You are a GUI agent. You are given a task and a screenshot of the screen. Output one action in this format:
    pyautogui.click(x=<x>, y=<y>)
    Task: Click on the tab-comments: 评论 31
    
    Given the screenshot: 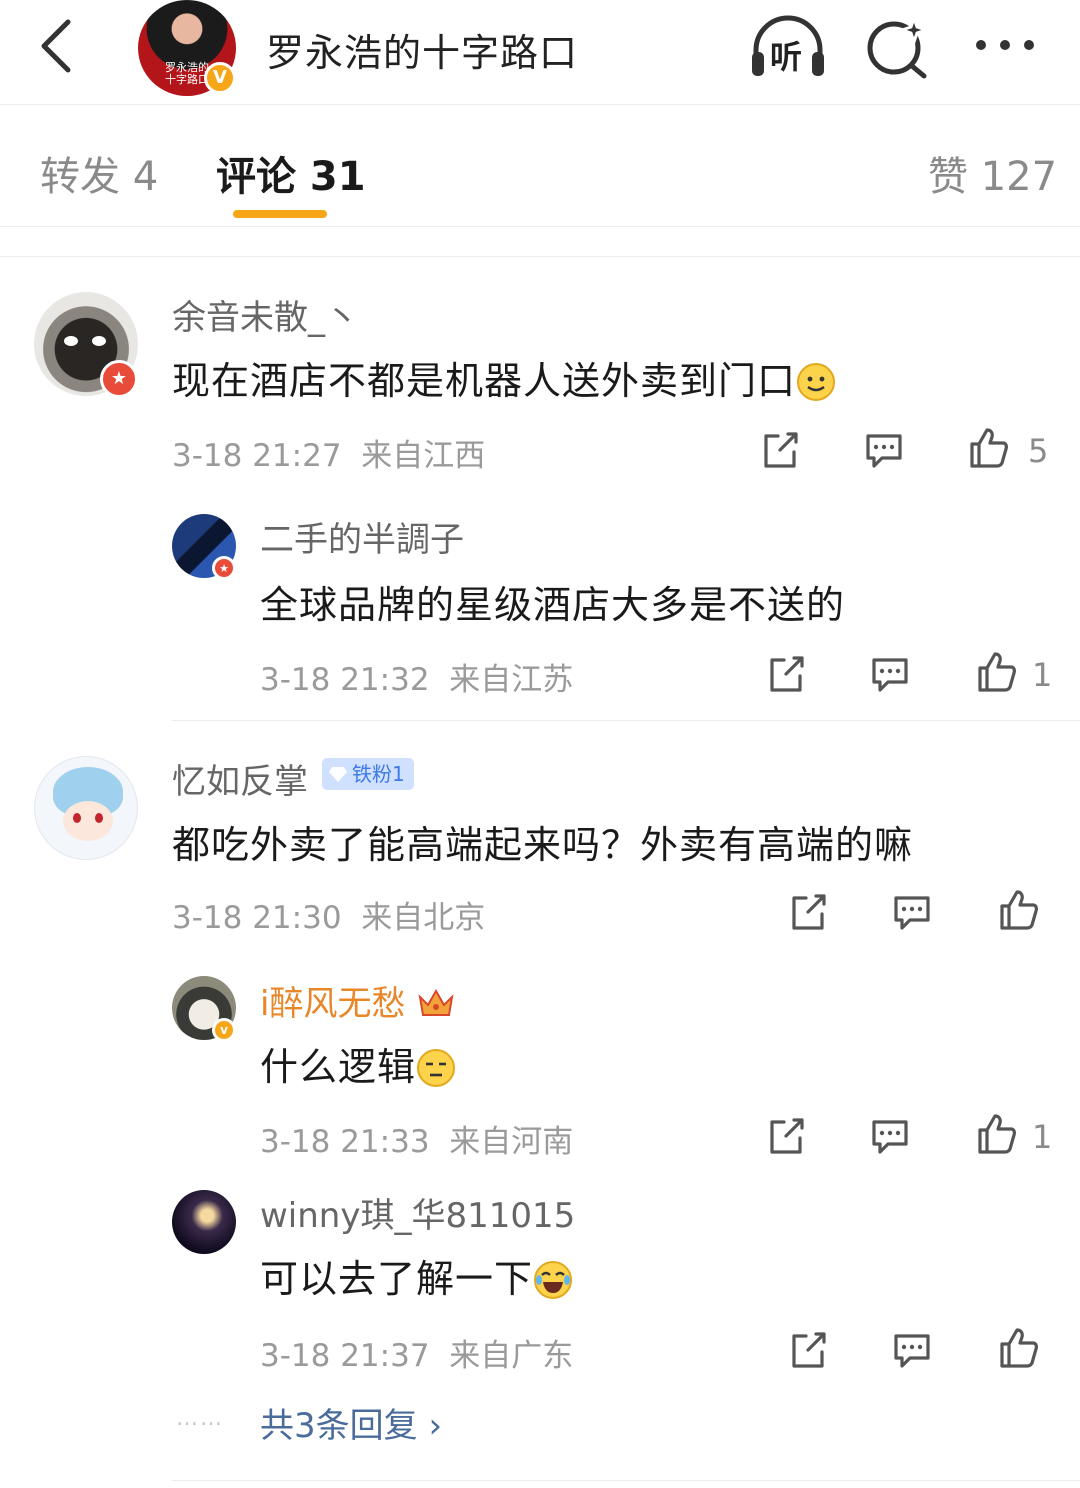 What is the action you would take?
    pyautogui.click(x=291, y=173)
    